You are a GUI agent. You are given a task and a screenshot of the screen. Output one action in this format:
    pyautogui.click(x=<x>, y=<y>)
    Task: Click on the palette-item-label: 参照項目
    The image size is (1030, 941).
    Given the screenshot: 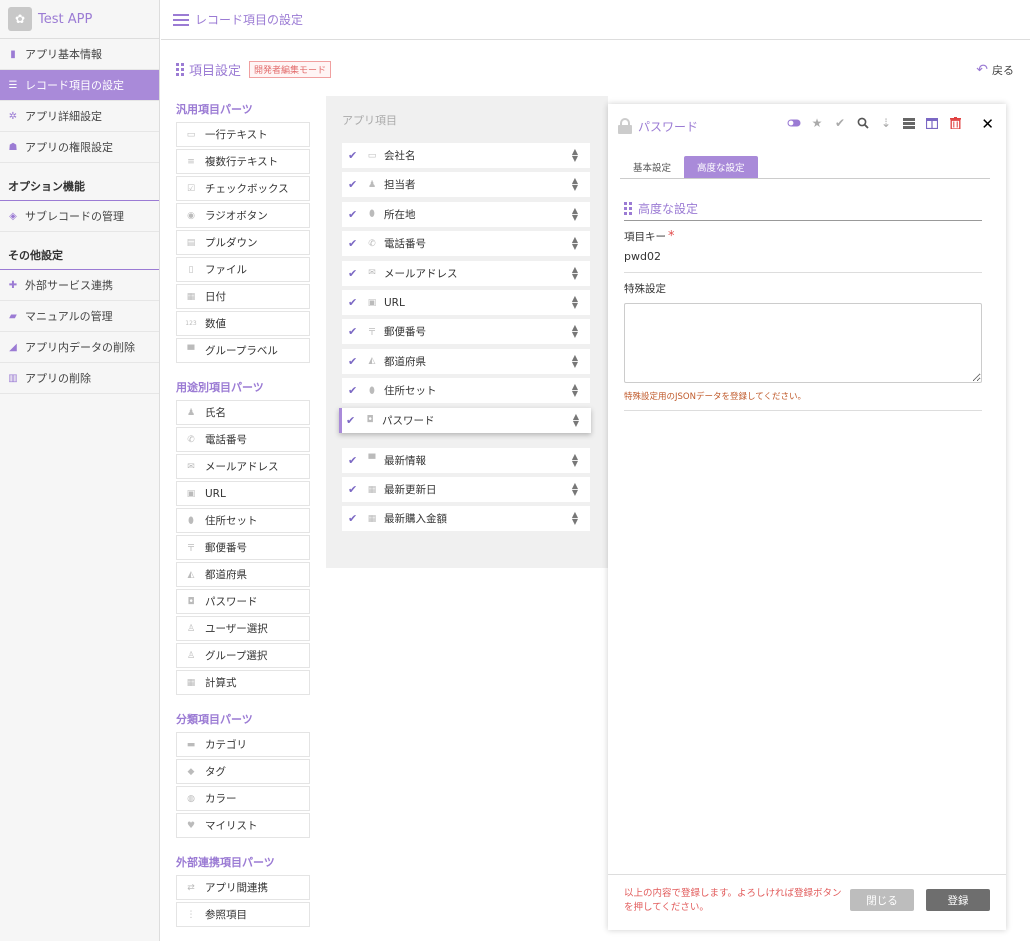 What is the action you would take?
    pyautogui.click(x=226, y=915)
    